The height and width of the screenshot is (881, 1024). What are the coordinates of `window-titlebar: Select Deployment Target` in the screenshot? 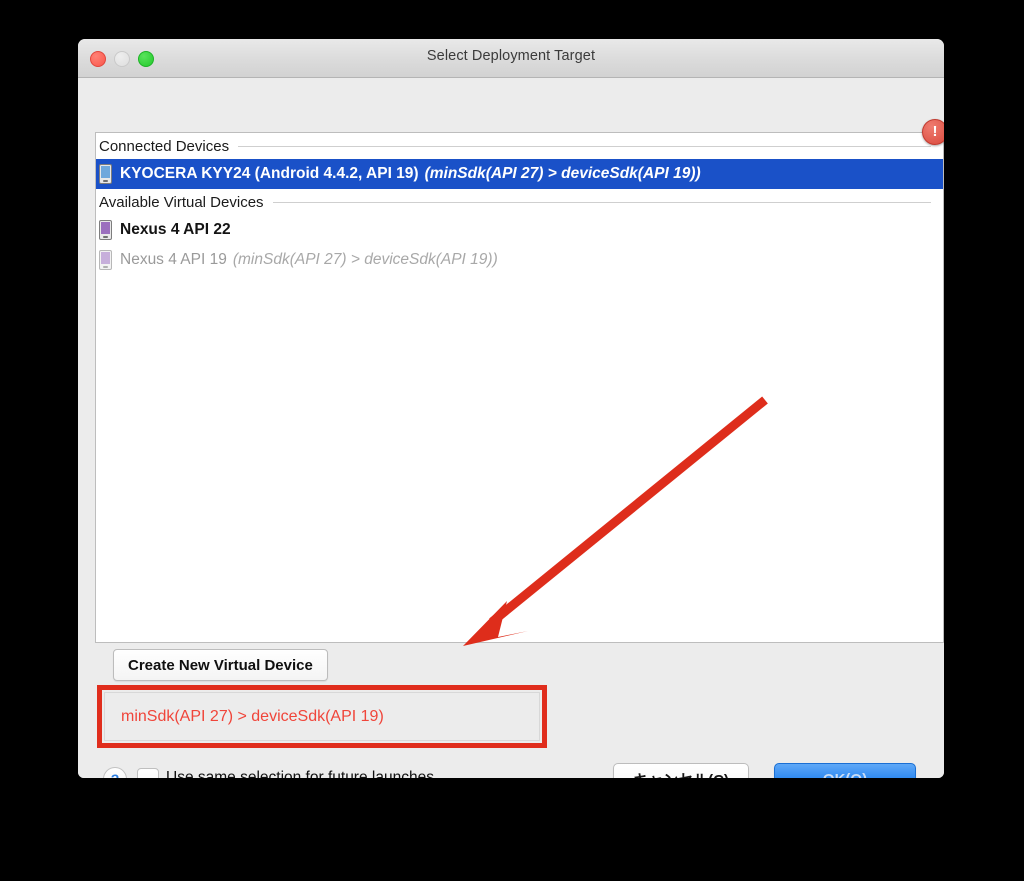 It's located at (511, 58).